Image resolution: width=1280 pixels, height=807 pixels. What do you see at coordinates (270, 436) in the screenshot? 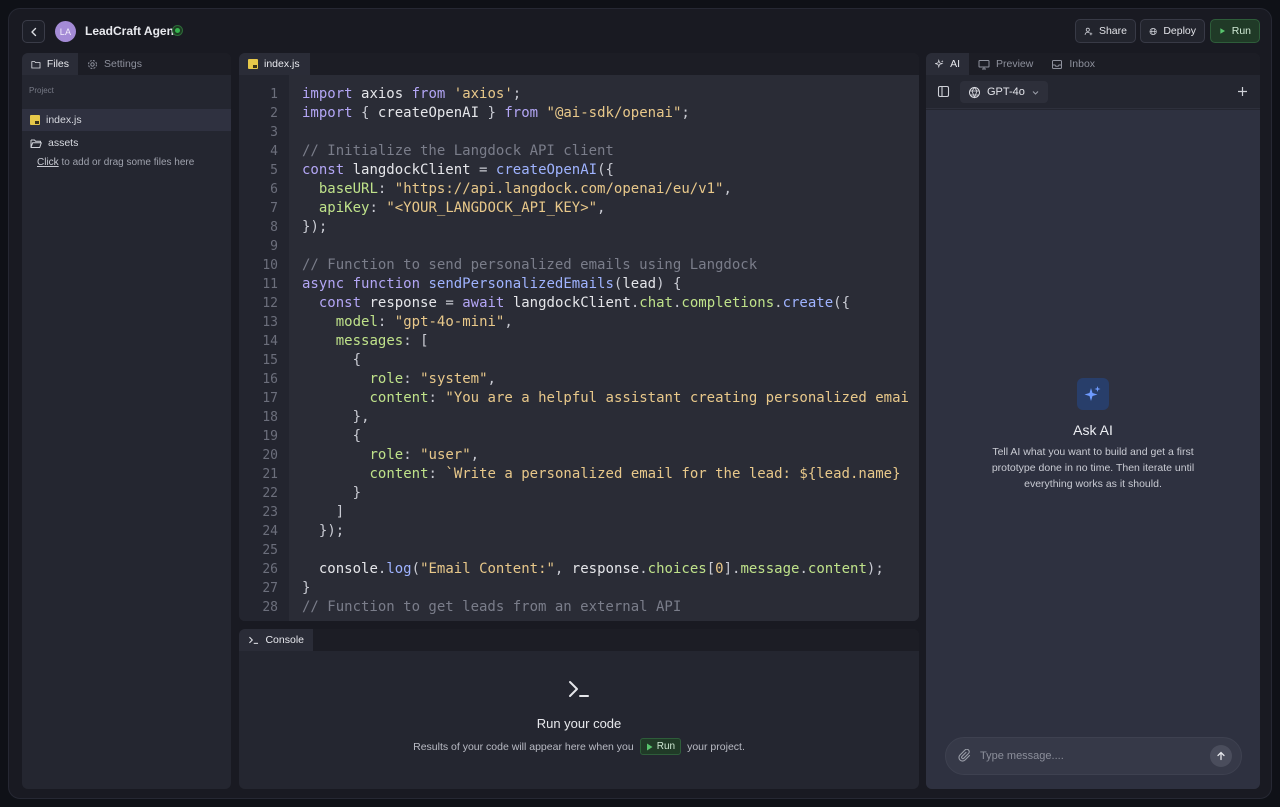
I see `line-number: 19` at bounding box center [270, 436].